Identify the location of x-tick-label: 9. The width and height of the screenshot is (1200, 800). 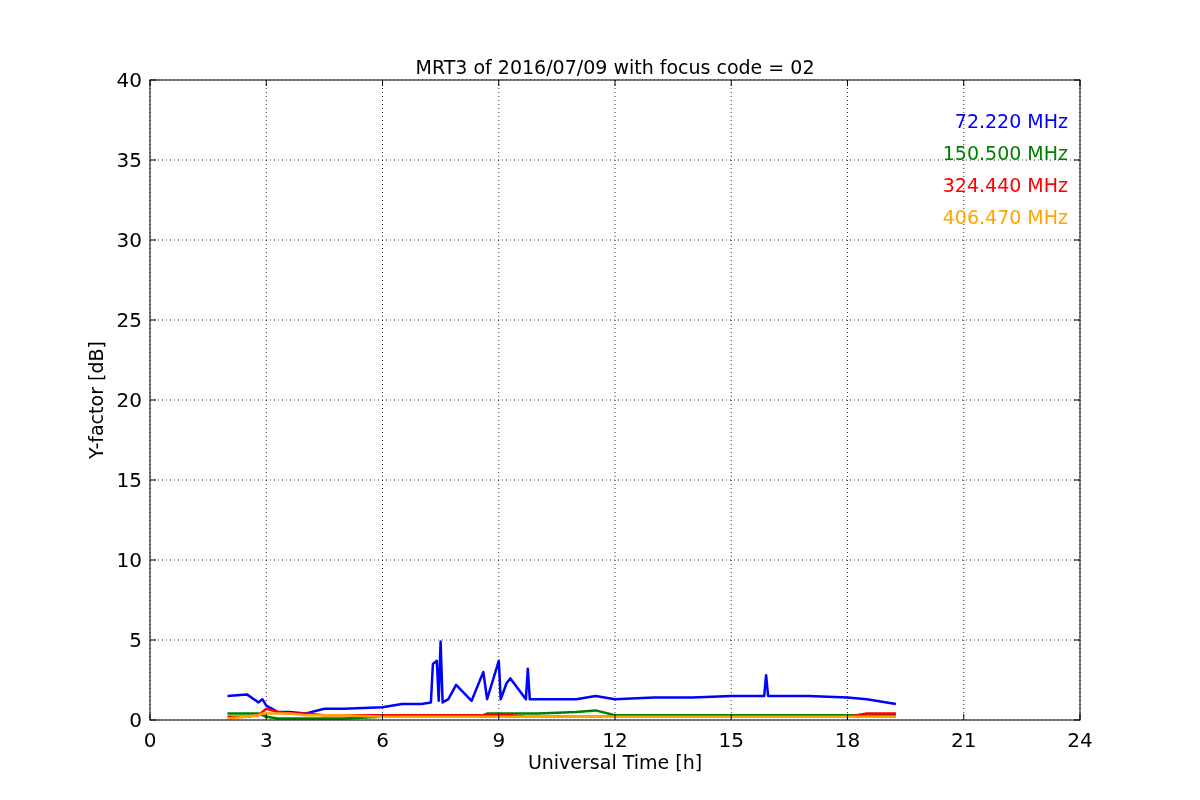
(499, 740).